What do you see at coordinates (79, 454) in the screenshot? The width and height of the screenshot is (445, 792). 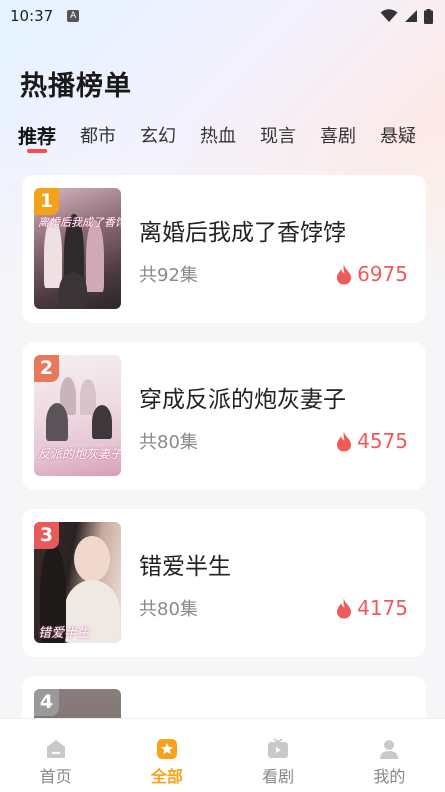 I see `cover-title-text: 反派的炮灰妻子` at bounding box center [79, 454].